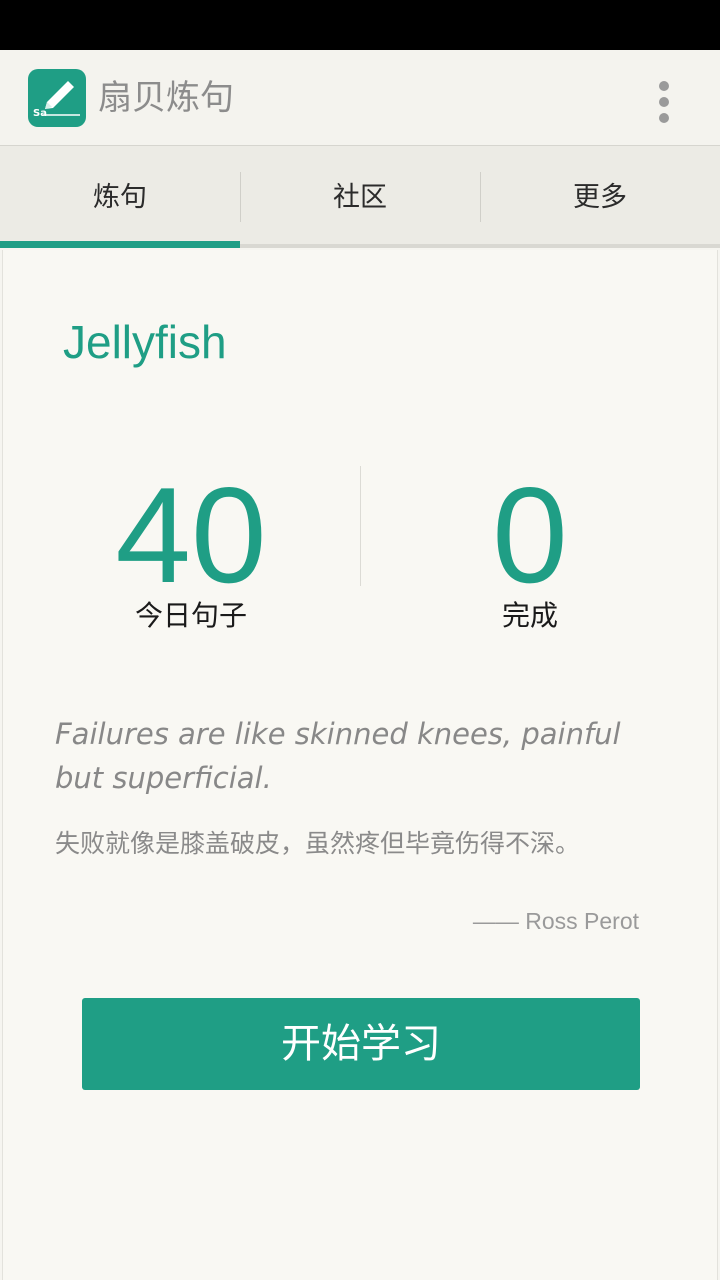  I want to click on stats-divider, so click(360, 526).